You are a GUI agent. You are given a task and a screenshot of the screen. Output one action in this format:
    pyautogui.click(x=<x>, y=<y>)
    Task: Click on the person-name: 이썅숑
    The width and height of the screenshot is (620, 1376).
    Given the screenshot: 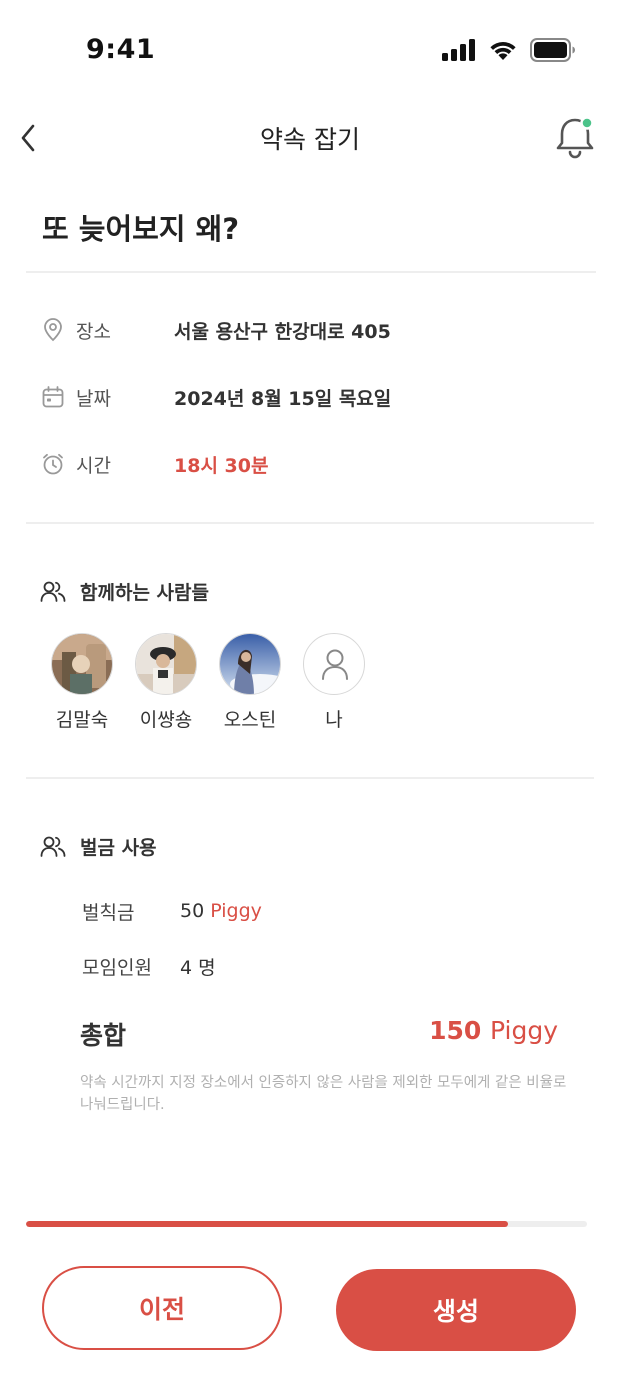 What is the action you would take?
    pyautogui.click(x=166, y=720)
    